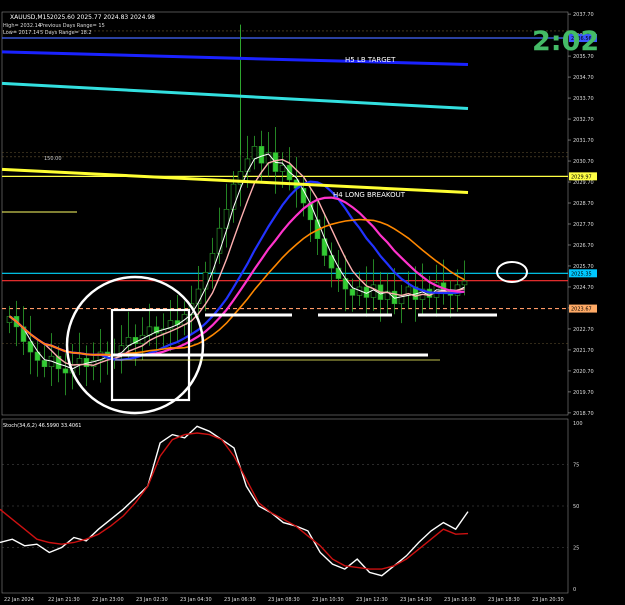 Image resolution: width=625 pixels, height=605 pixels. Describe the element at coordinates (108, 600) in the screenshot. I see `time-tick-label: 22 Jan 23:00` at that location.